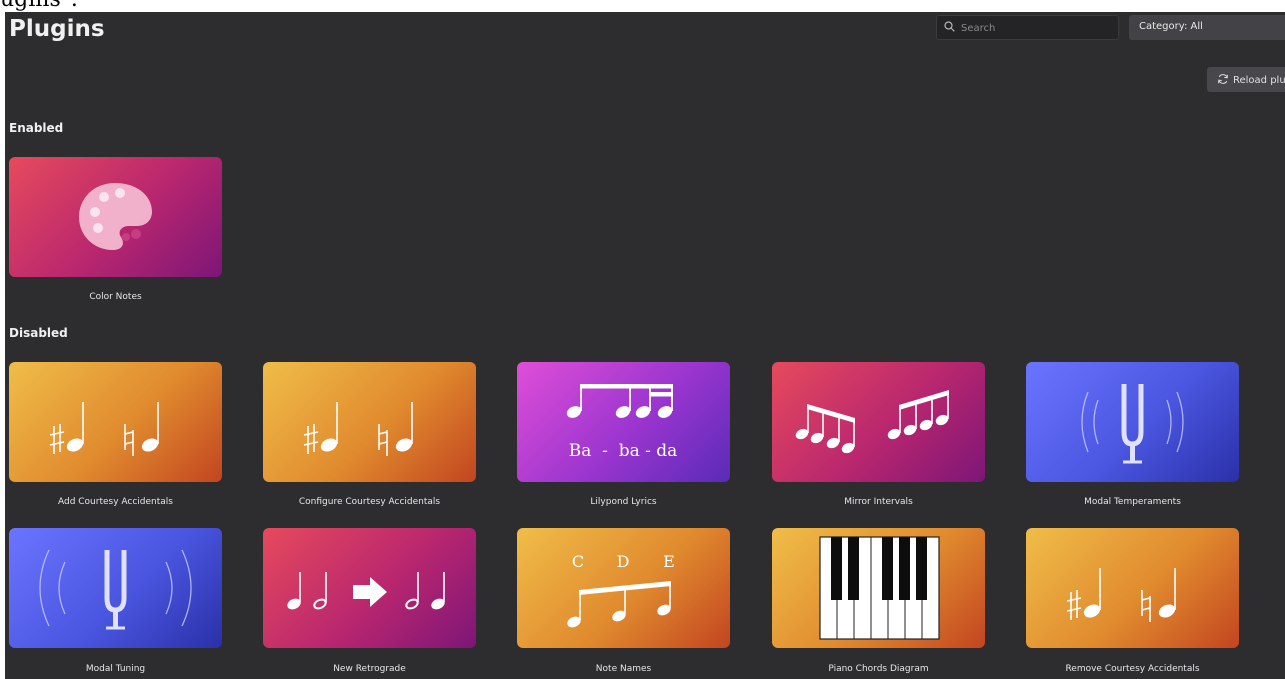  What do you see at coordinates (1207, 27) in the screenshot?
I see `category-dropdown: Category: All` at bounding box center [1207, 27].